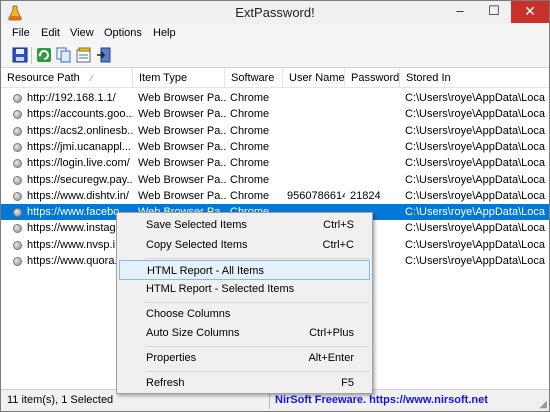 This screenshot has height=412, width=550. What do you see at coordinates (71, 98) in the screenshot?
I see `cell-resource-path: http://192.168.1.1/` at bounding box center [71, 98].